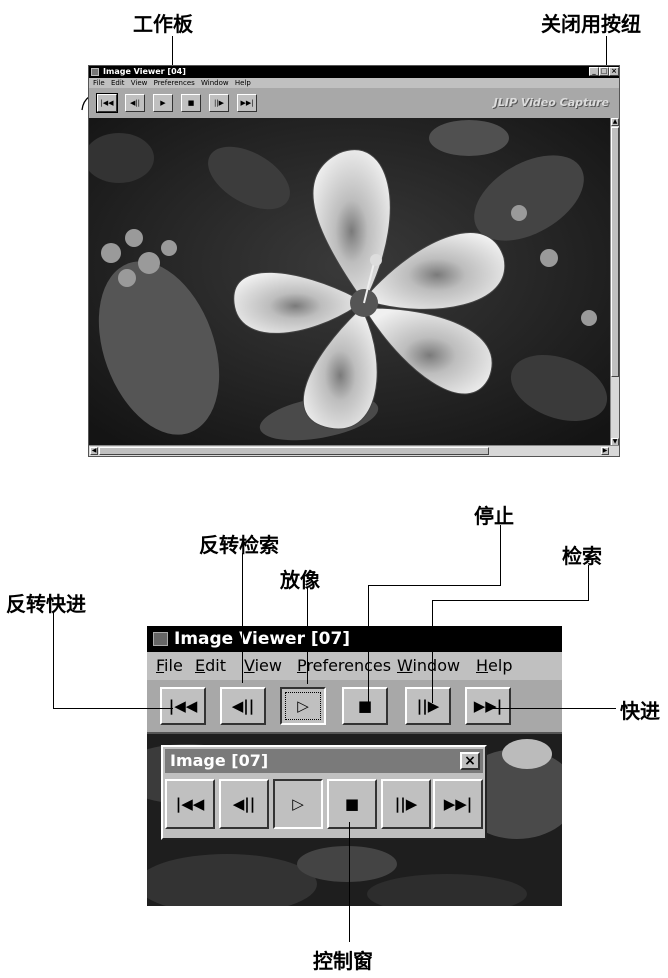  Describe the element at coordinates (163, 103) in the screenshot. I see `play-button: ▶` at that location.